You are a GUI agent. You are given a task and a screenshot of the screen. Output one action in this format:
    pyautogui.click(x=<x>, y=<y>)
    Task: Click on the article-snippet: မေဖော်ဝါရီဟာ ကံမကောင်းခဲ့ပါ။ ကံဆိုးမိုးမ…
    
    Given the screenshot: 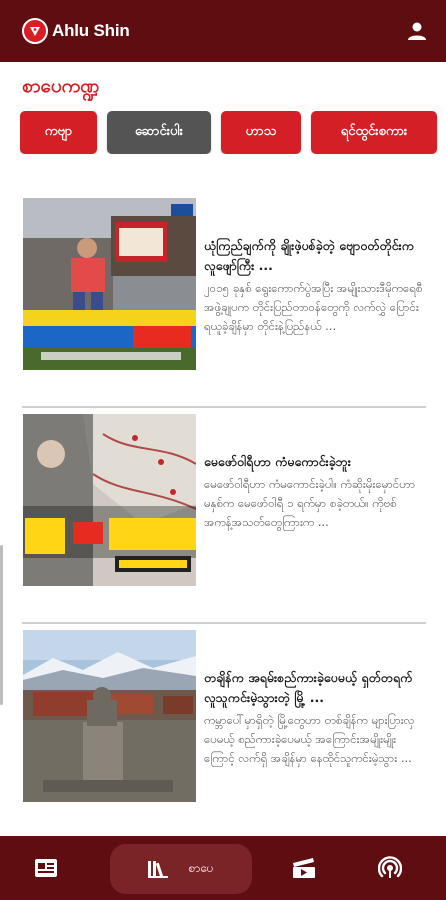 What is the action you would take?
    pyautogui.click(x=310, y=503)
    